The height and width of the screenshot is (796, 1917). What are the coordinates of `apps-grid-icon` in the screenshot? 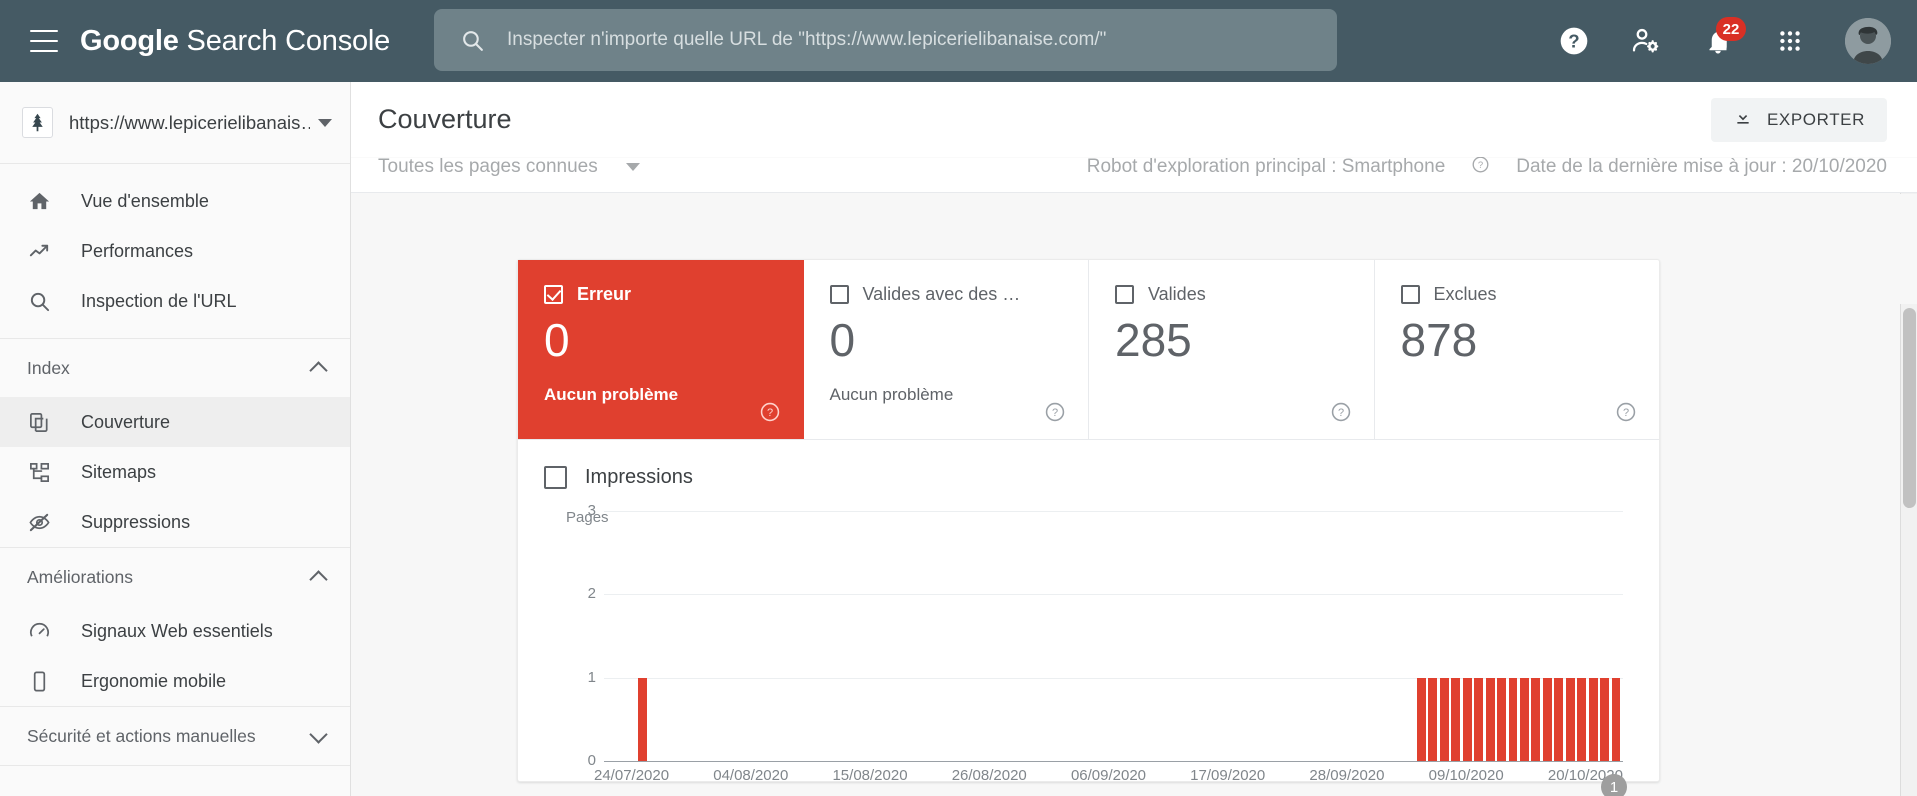 It's located at (1790, 41).